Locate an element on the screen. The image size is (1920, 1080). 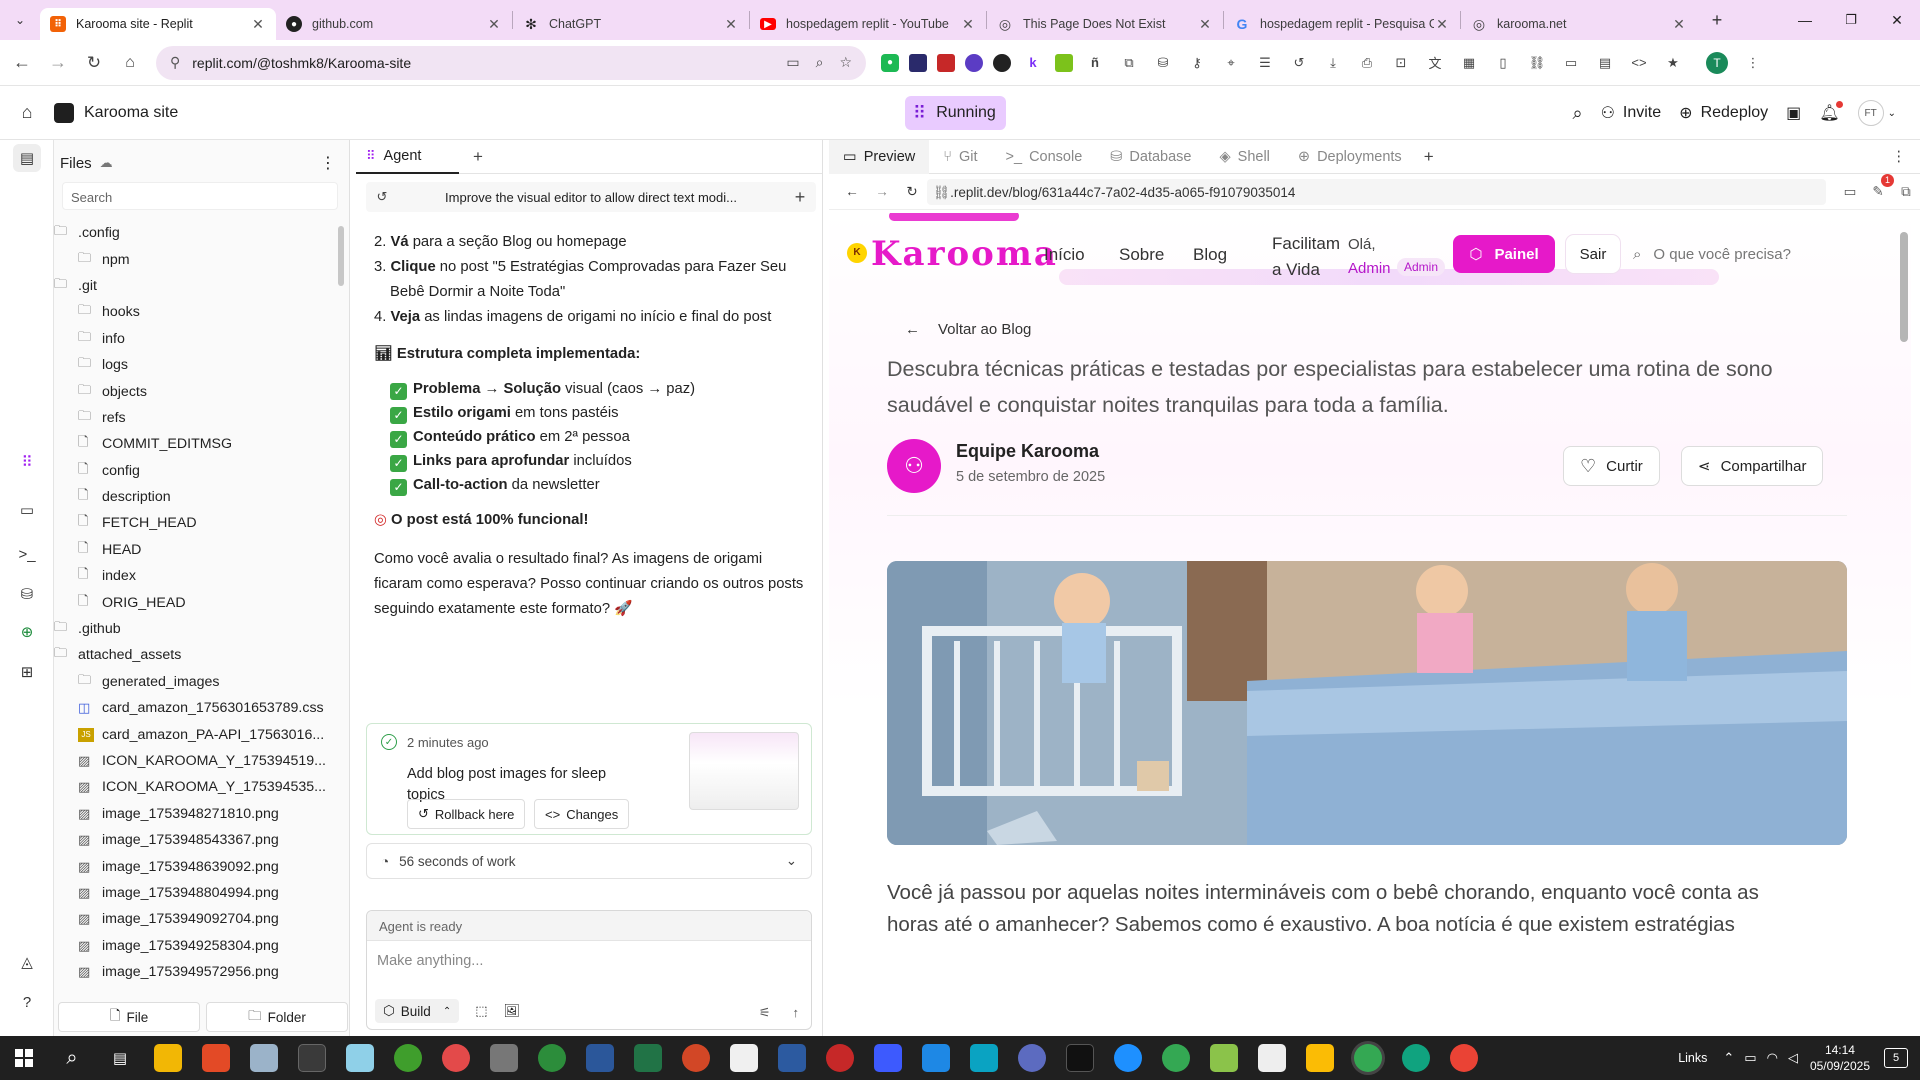
calculator-icon is located at coordinates (312, 1058).